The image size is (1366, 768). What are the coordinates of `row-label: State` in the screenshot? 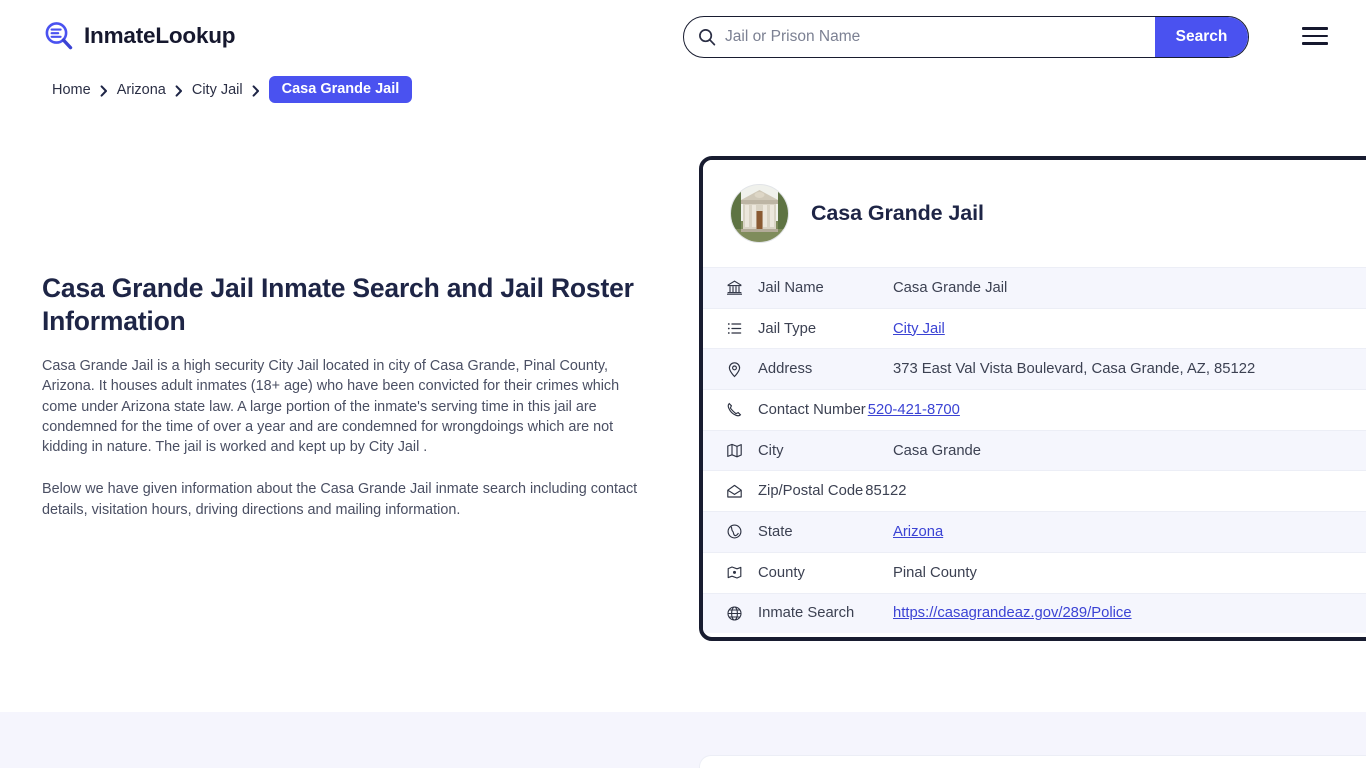 It's located at (775, 531).